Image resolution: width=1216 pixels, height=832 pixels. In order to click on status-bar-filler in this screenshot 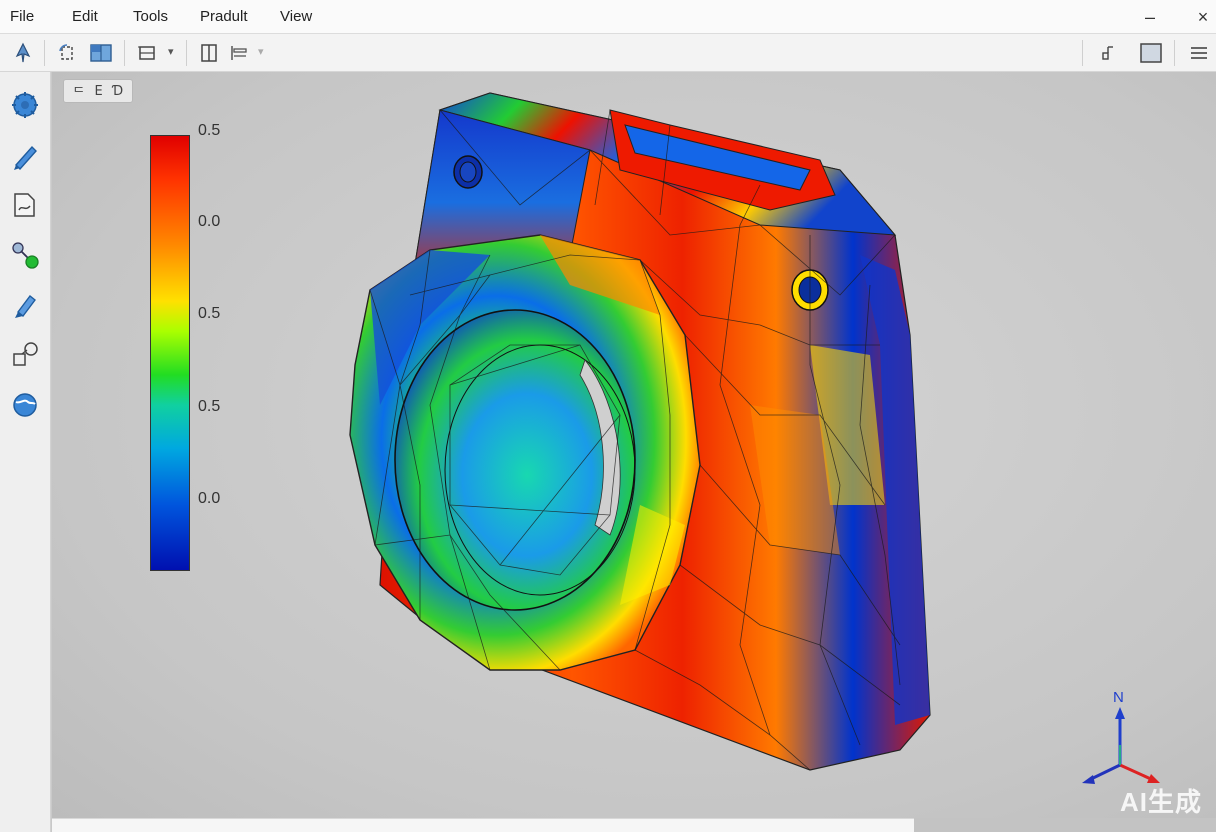, I will do `click(1065, 825)`.